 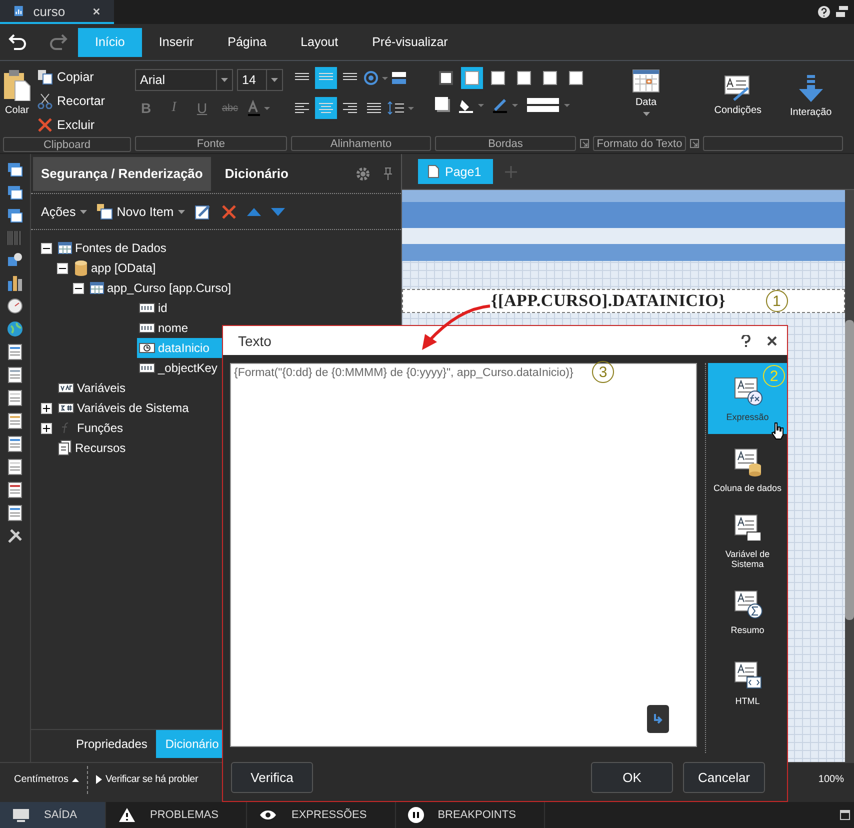 I want to click on bar-chart-icon, so click(x=15, y=283).